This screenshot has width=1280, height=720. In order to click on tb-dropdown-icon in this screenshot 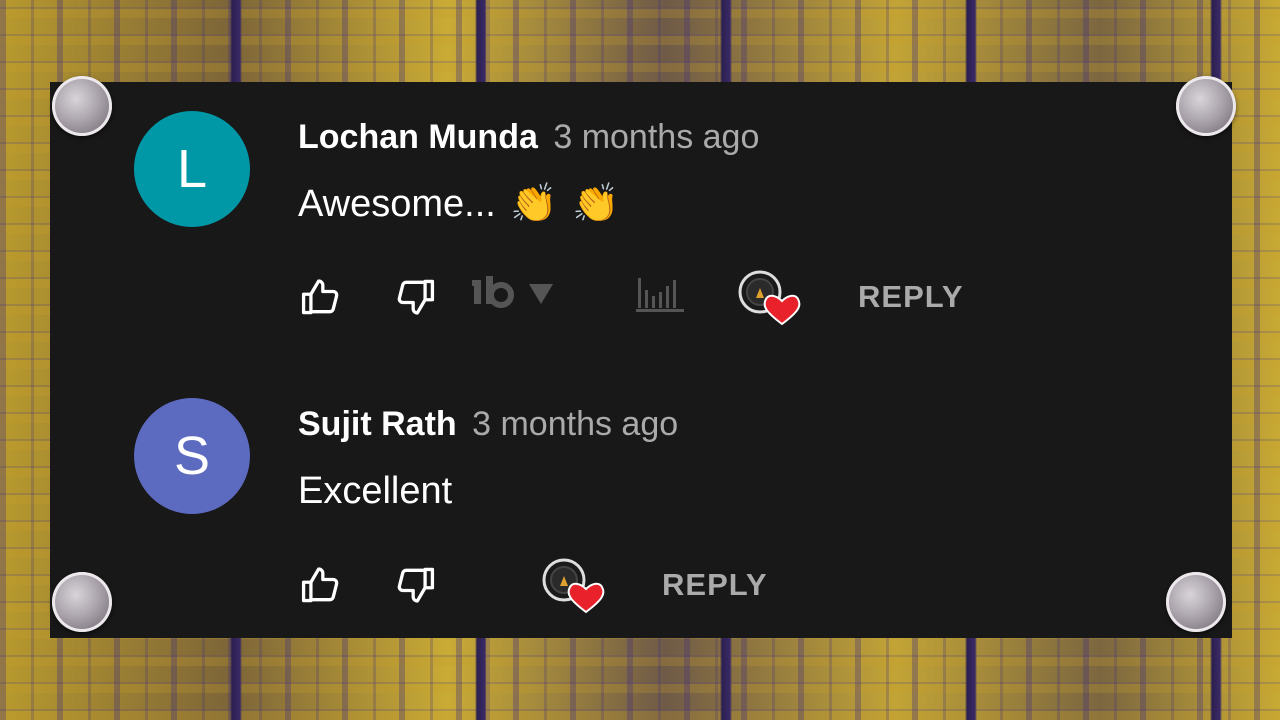, I will do `click(512, 292)`.